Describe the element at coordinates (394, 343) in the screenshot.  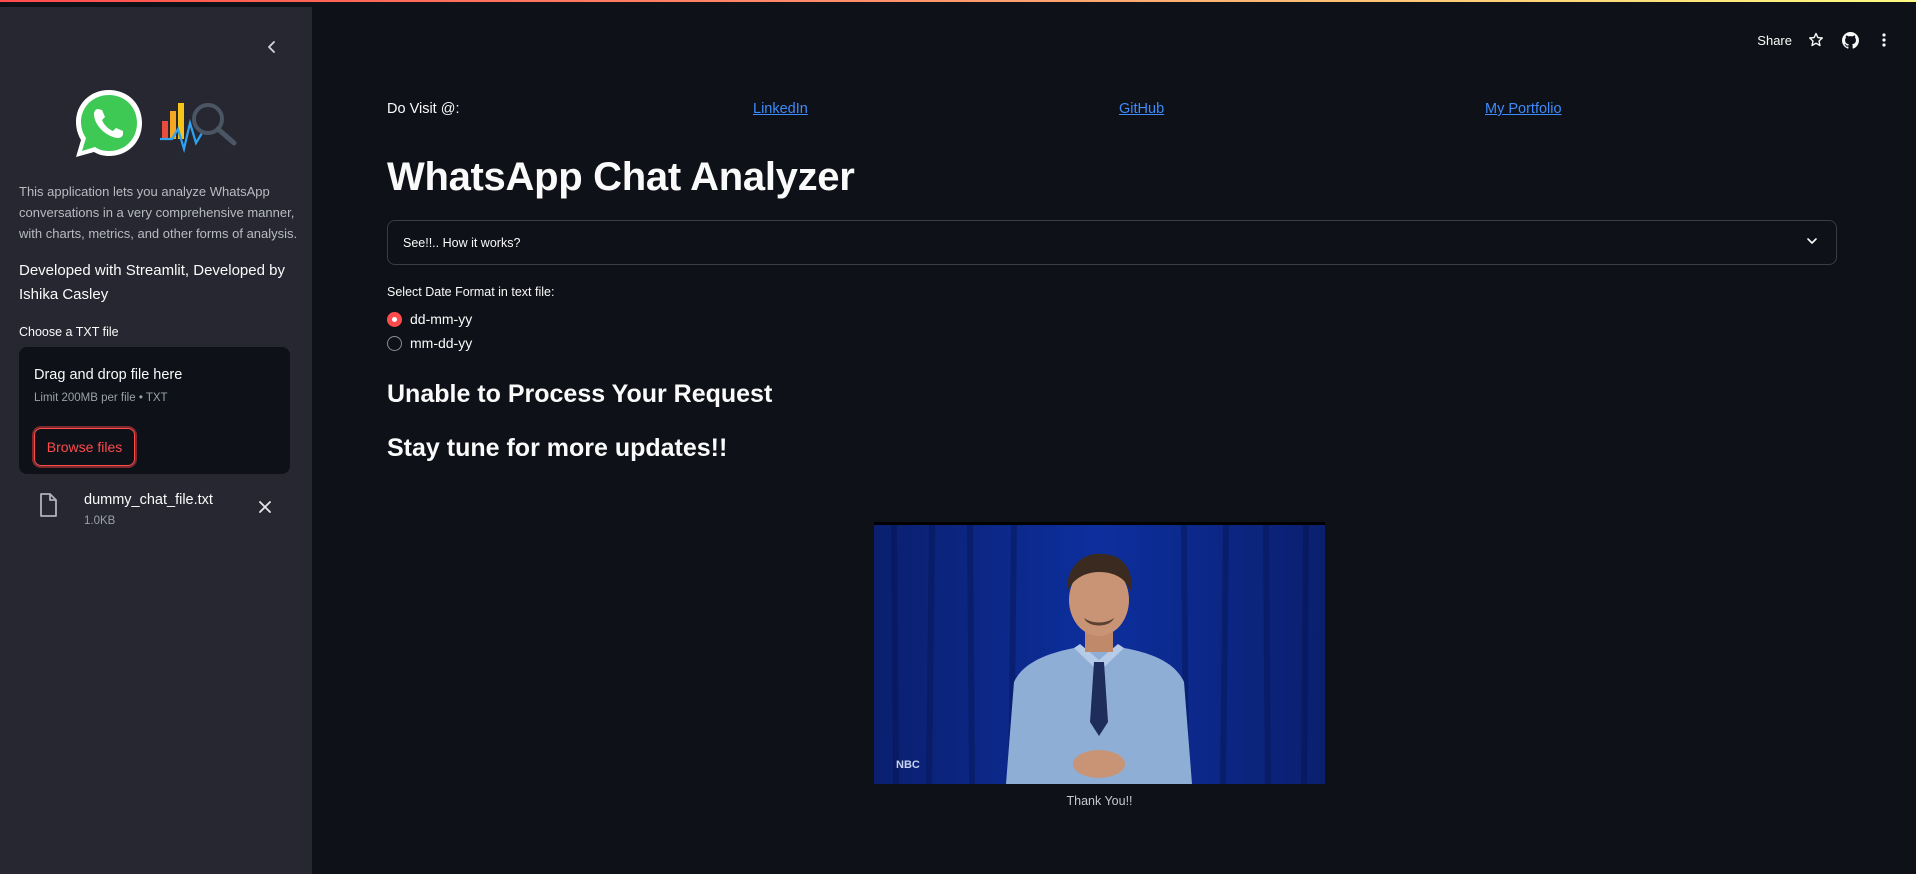
I see `radio-unselected-indicator` at that location.